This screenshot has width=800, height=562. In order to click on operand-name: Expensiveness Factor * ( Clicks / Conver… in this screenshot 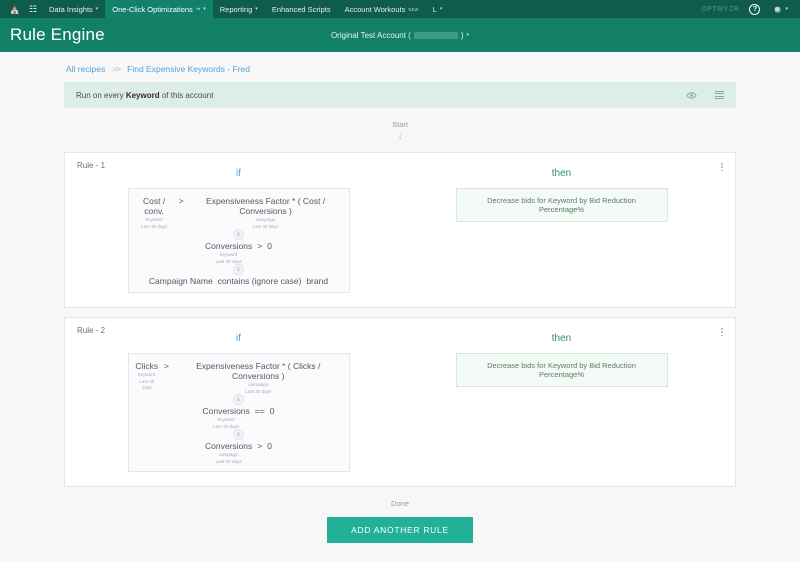, I will do `click(258, 371)`.